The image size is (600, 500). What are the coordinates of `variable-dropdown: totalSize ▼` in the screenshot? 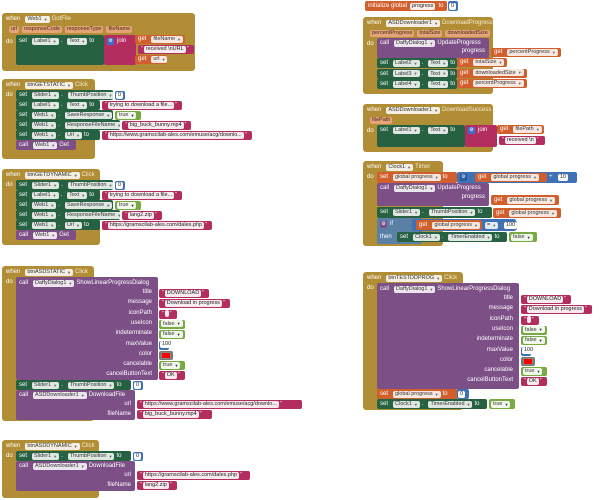 It's located at (489, 62).